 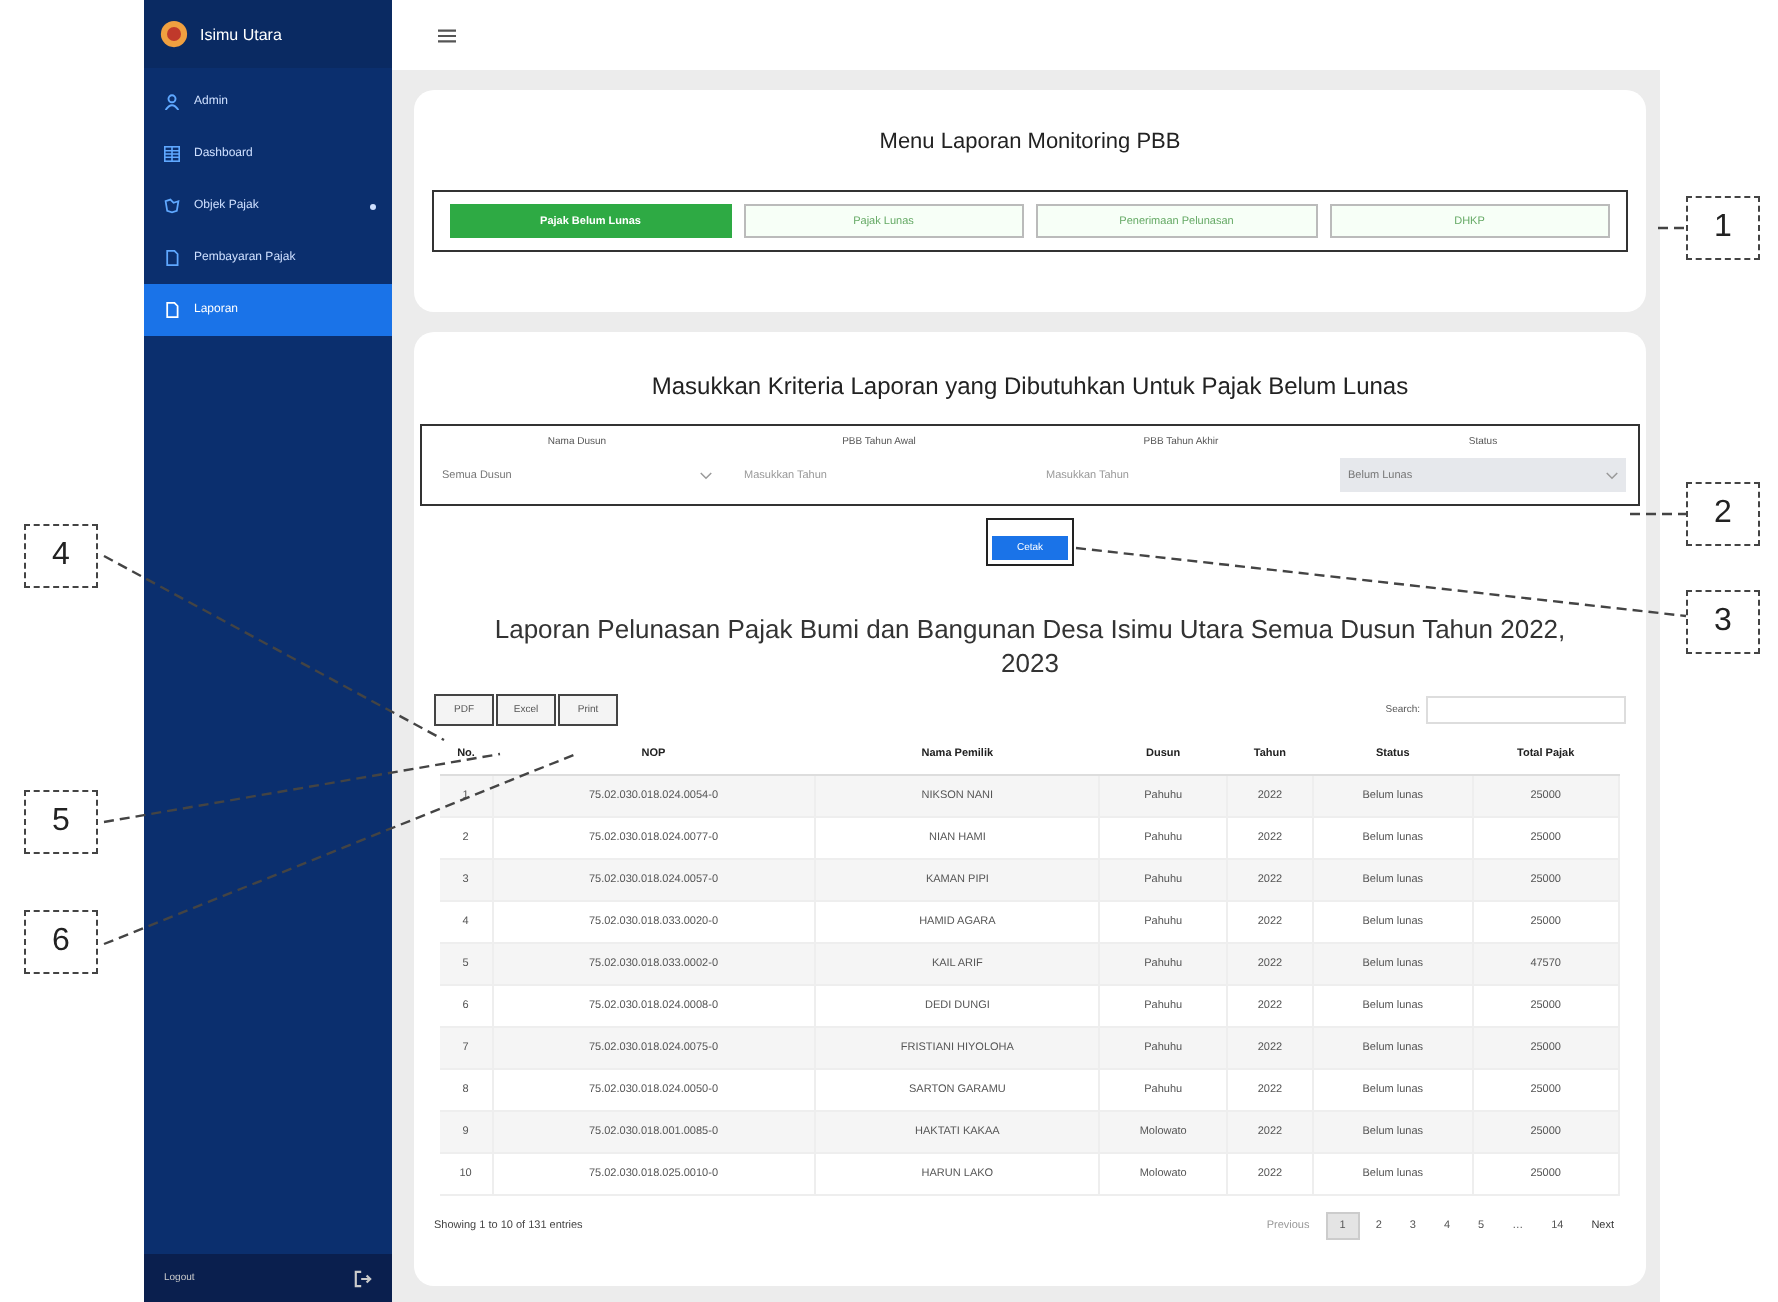 I want to click on criteria-title: Masukkan Kriteria Laporan yang Dibutuhkan Untuk Pajak Belum Lunas, so click(x=1030, y=386).